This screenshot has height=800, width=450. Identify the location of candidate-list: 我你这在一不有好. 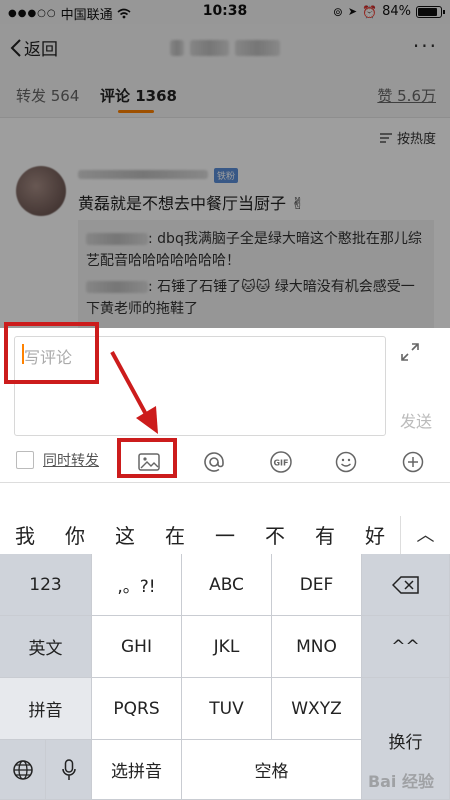
(200, 536).